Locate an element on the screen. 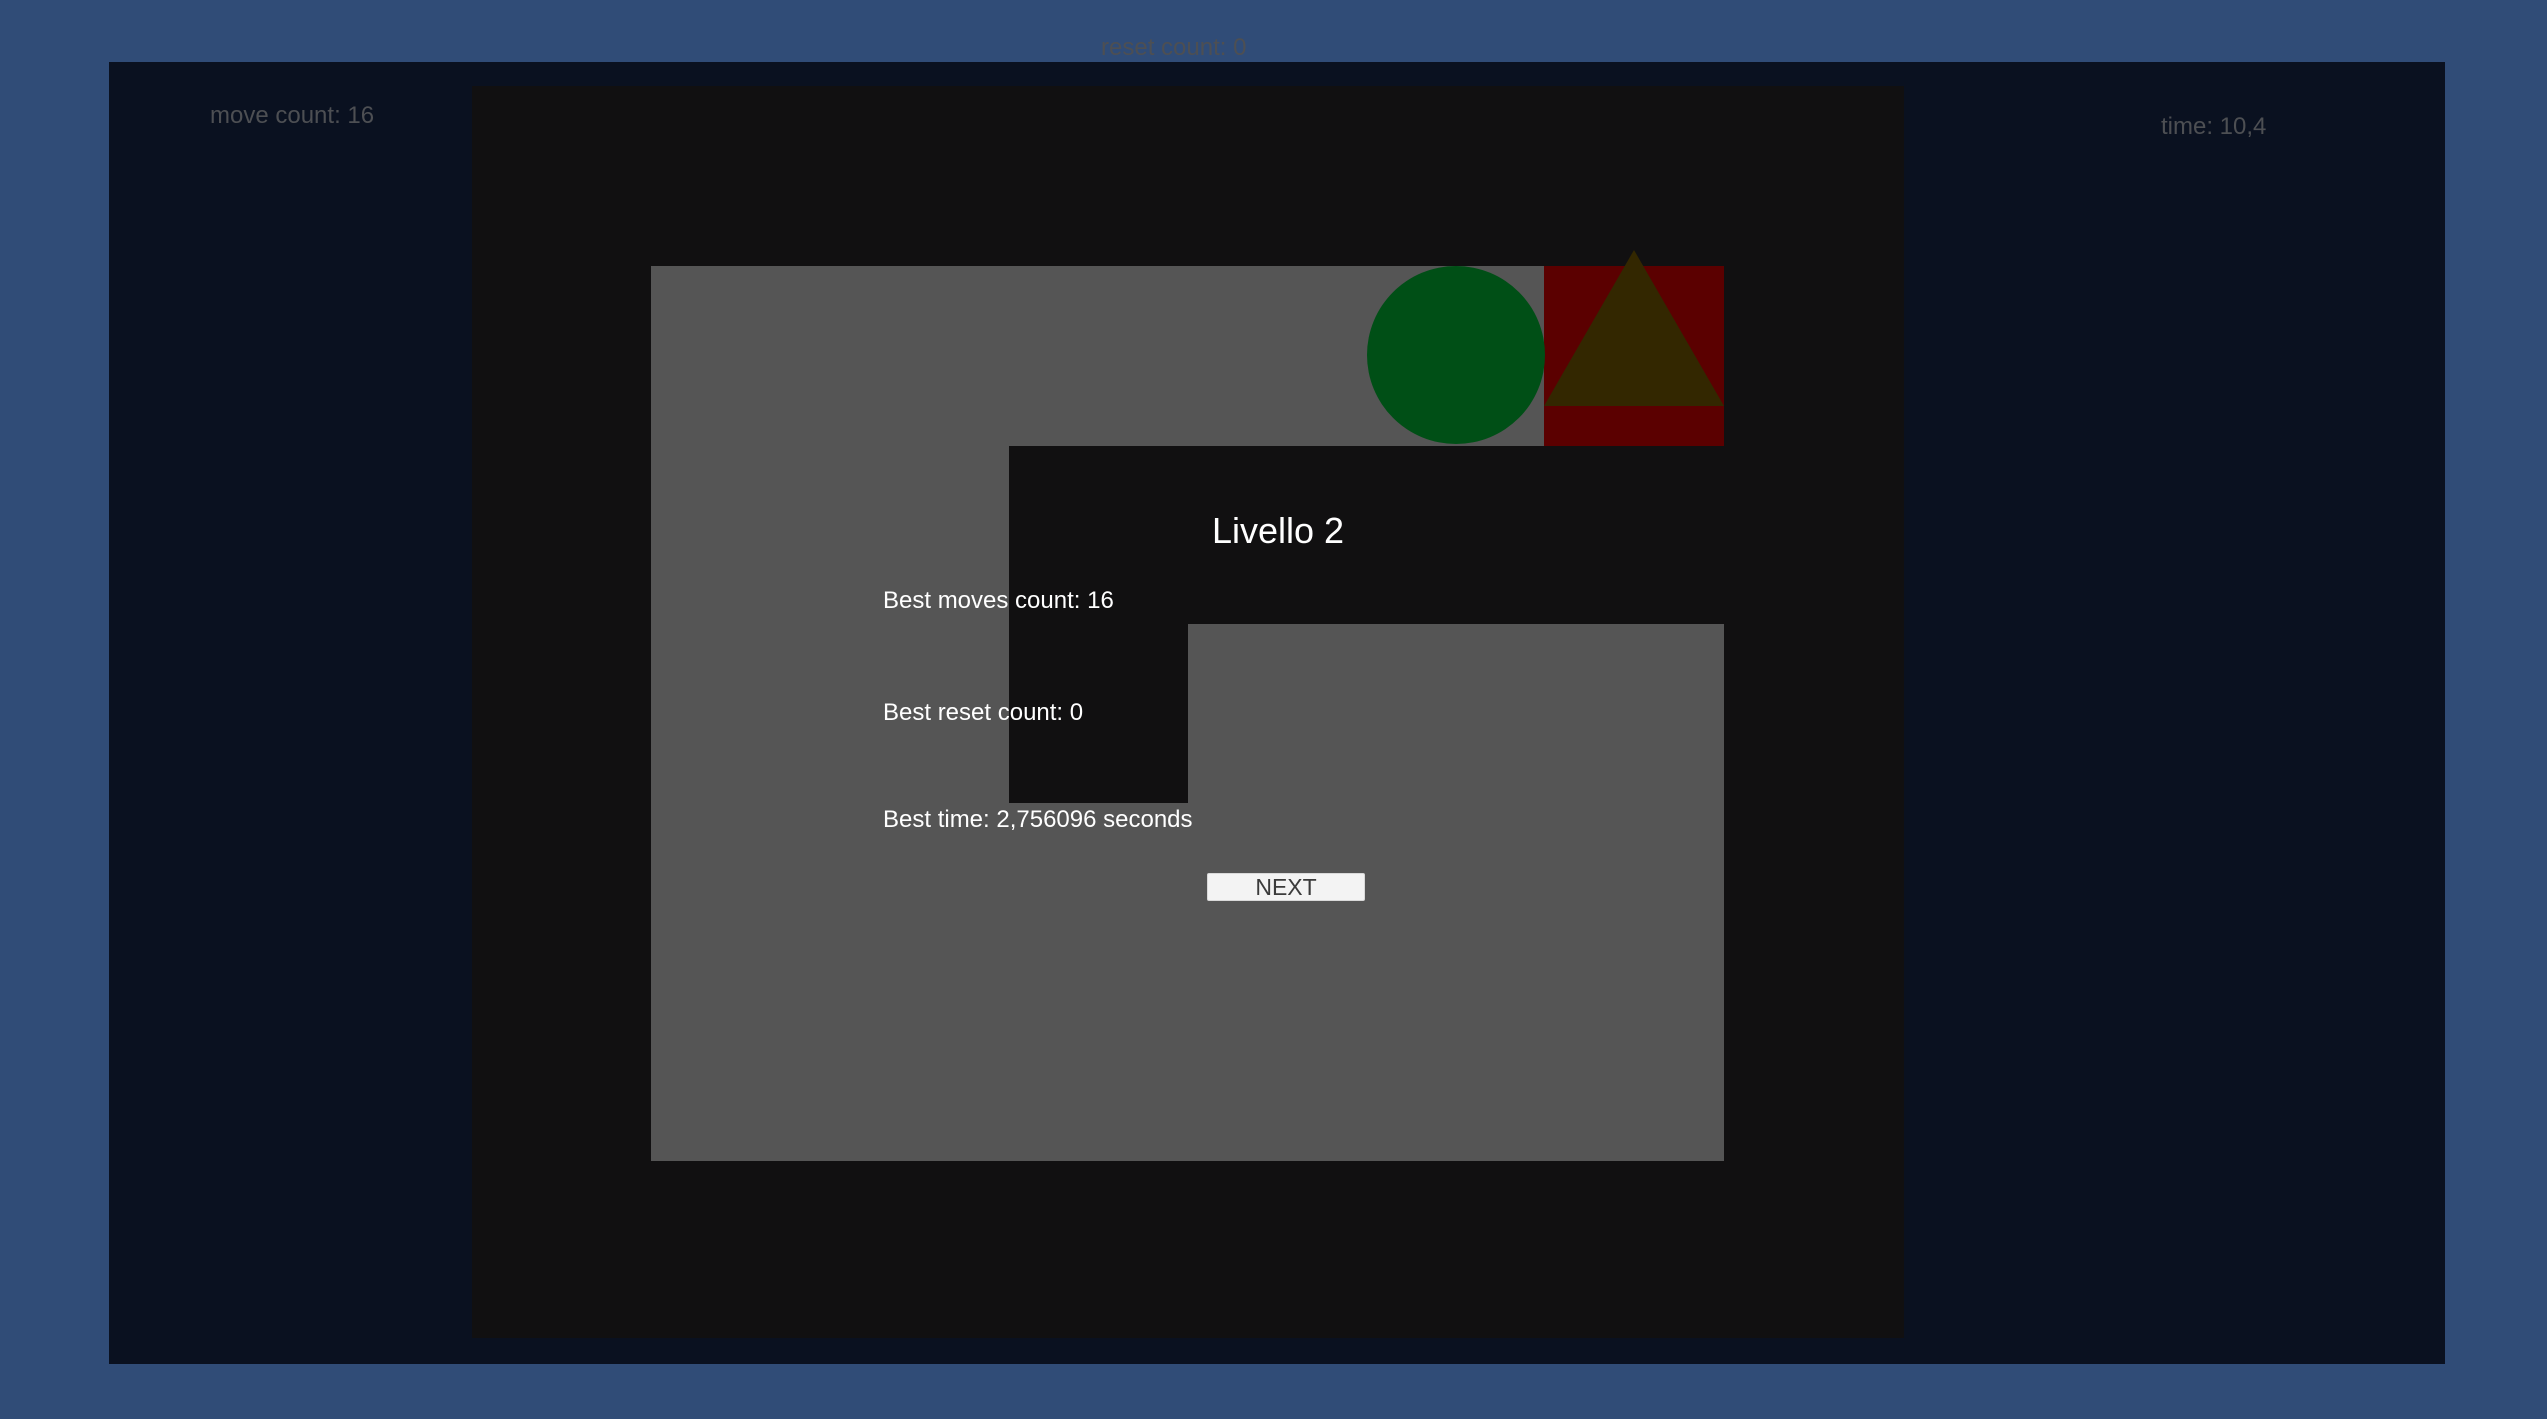  green-circle-icon is located at coordinates (1456, 355).